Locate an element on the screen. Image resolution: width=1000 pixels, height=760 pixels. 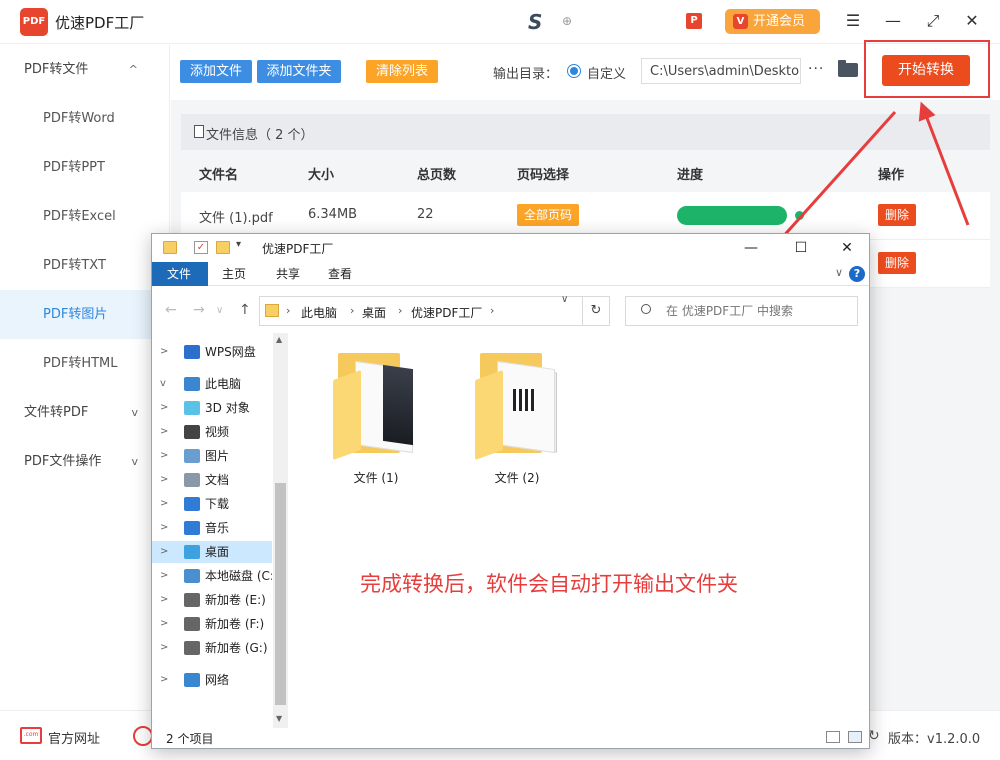
new-folder-icon is located at coordinates (223, 247).